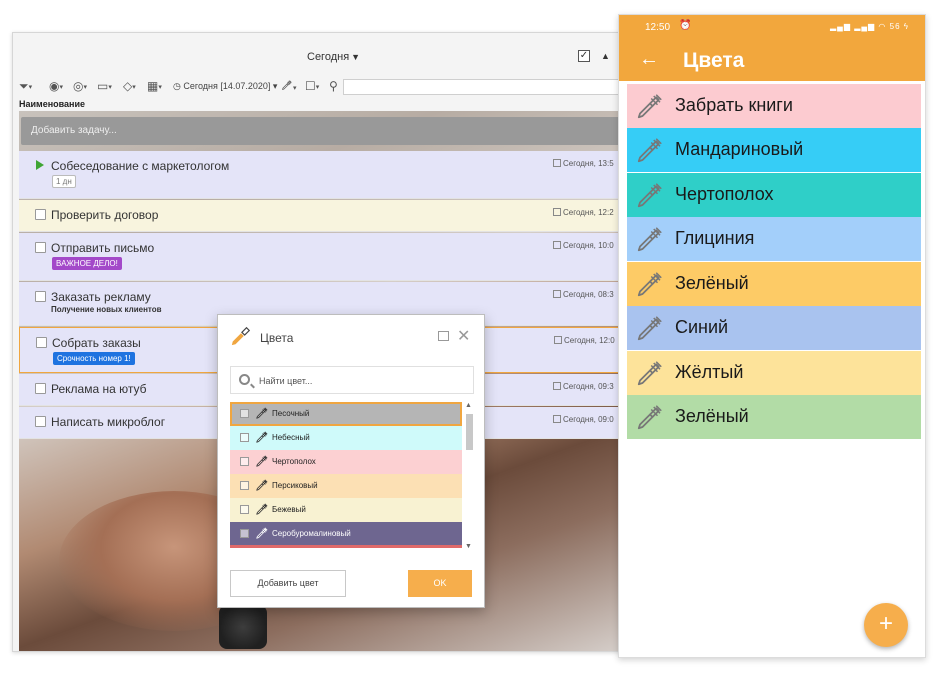 The width and height of the screenshot is (946, 694). Describe the element at coordinates (774, 239) in the screenshot. I see `color-list-item: Глициния` at that location.